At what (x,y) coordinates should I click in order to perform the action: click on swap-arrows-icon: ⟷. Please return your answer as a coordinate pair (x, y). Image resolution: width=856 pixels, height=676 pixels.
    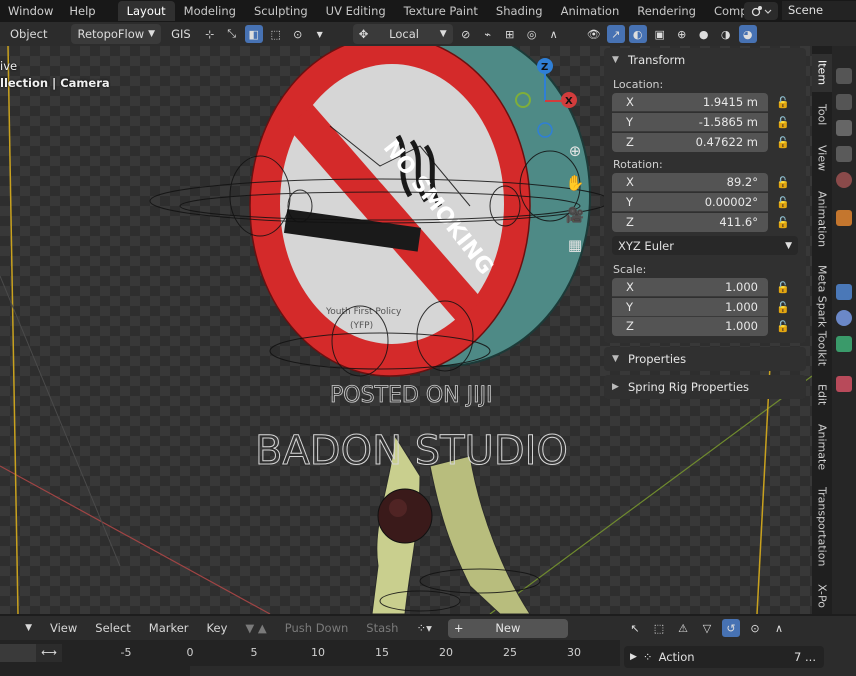
    Looking at the image, I should click on (49, 653).